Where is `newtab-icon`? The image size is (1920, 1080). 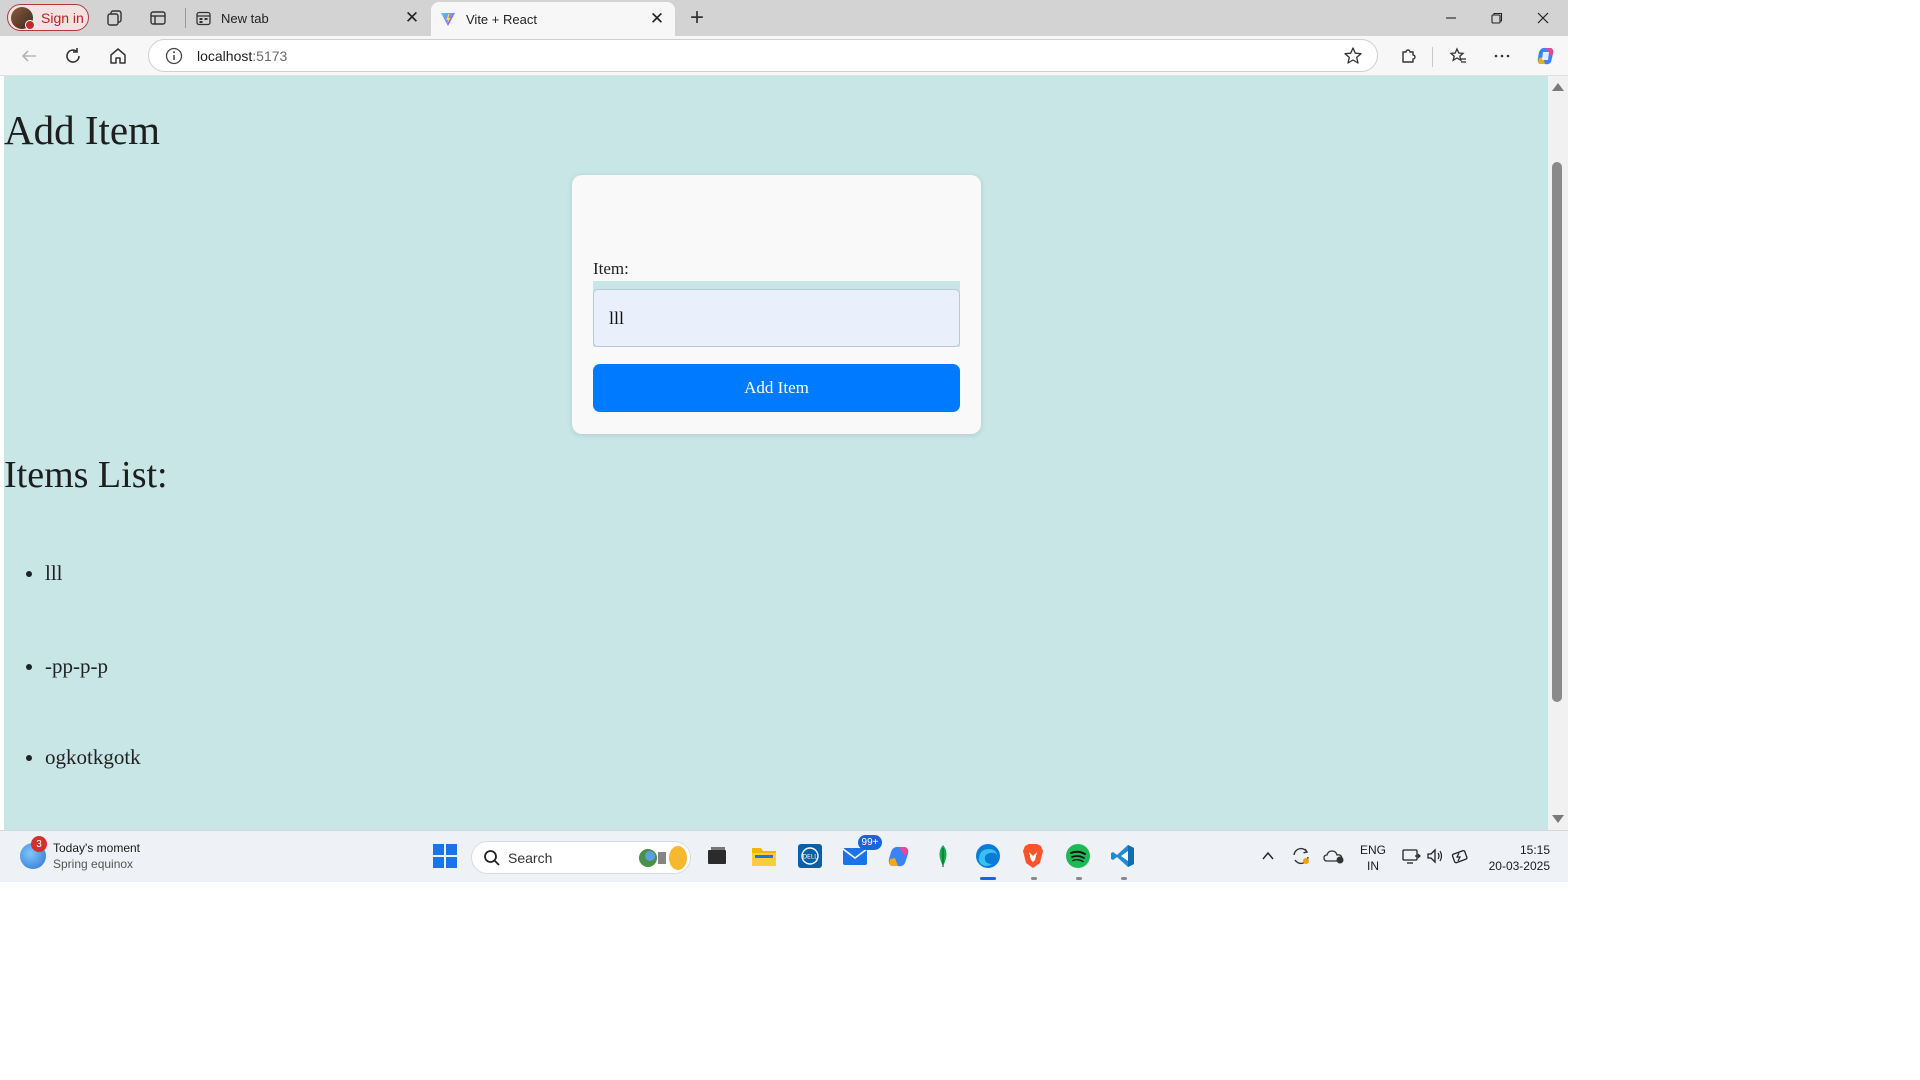
newtab-icon is located at coordinates (203, 18).